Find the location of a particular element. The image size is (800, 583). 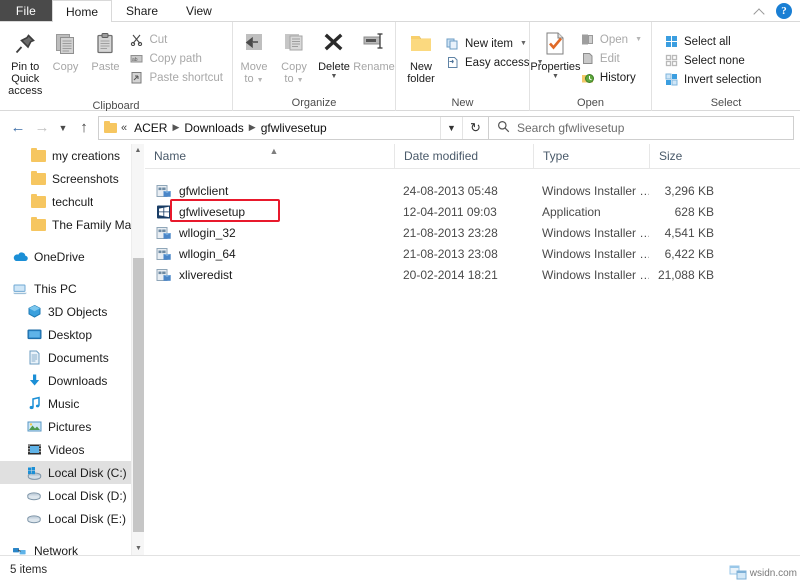

select-none-button: Select none is located at coordinates (712, 60).